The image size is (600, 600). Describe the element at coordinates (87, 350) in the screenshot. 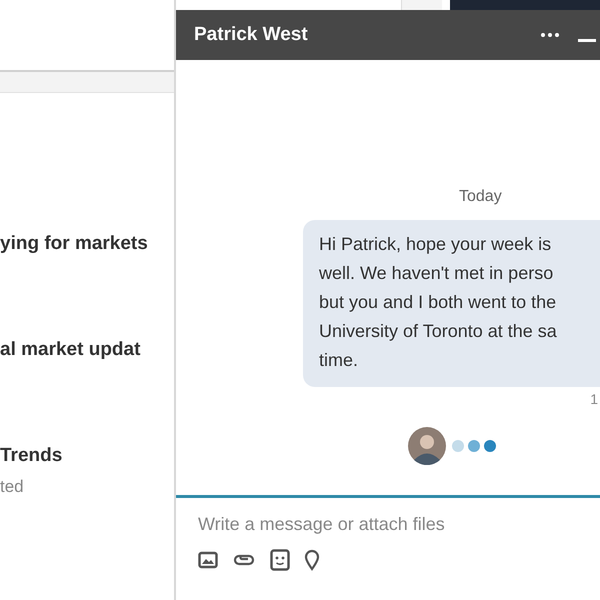

I see `feed-item-title: al market updat` at that location.